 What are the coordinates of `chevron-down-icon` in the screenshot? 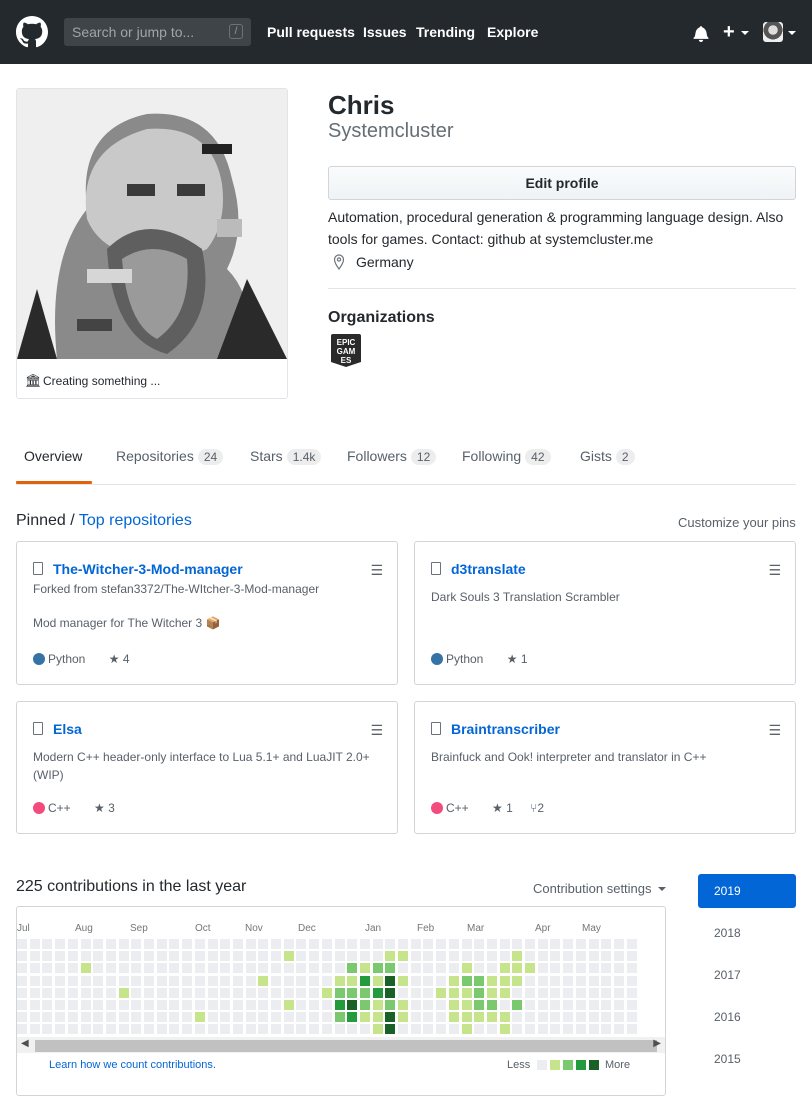 It's located at (745, 33).